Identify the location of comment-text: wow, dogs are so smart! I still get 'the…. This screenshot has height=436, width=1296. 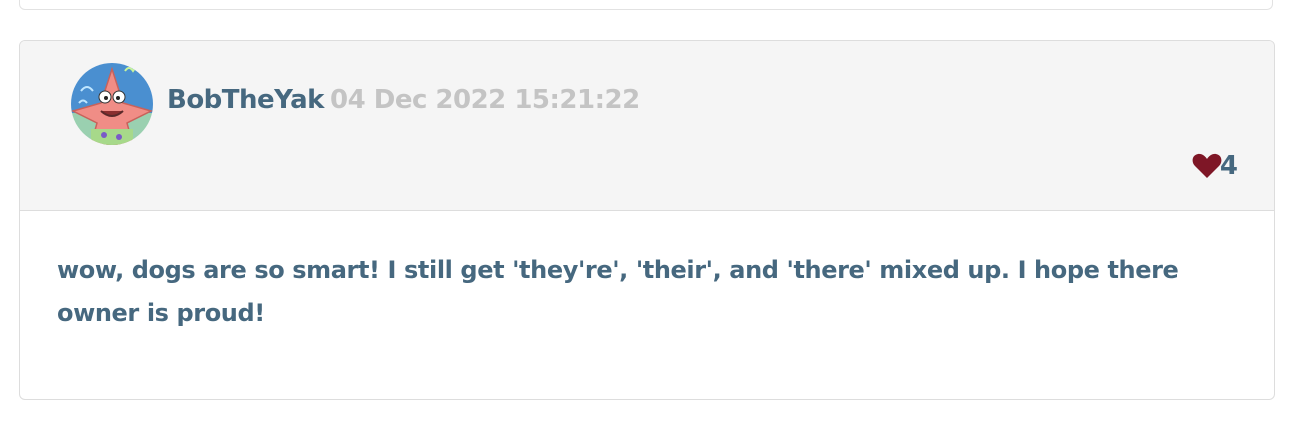
(618, 291).